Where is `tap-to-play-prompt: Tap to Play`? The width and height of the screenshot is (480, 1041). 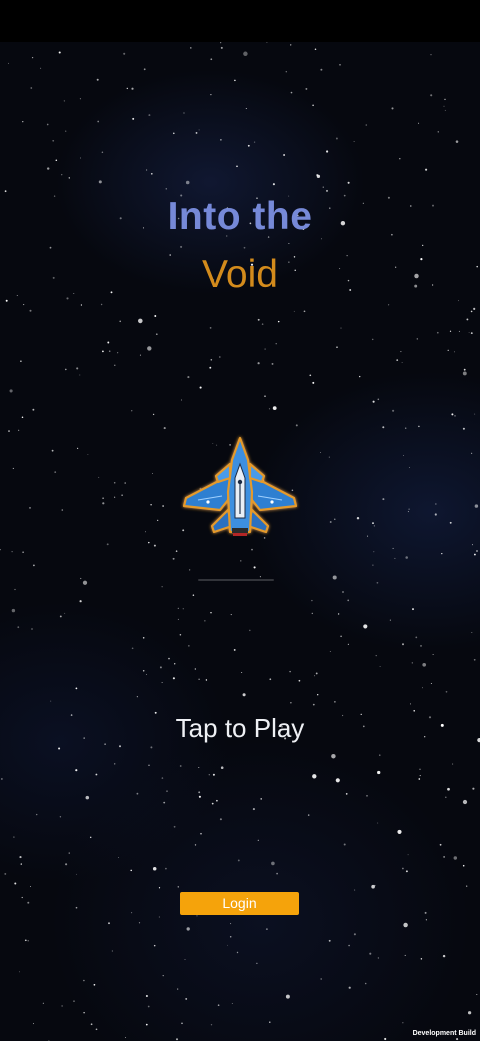 tap-to-play-prompt: Tap to Play is located at coordinates (240, 728).